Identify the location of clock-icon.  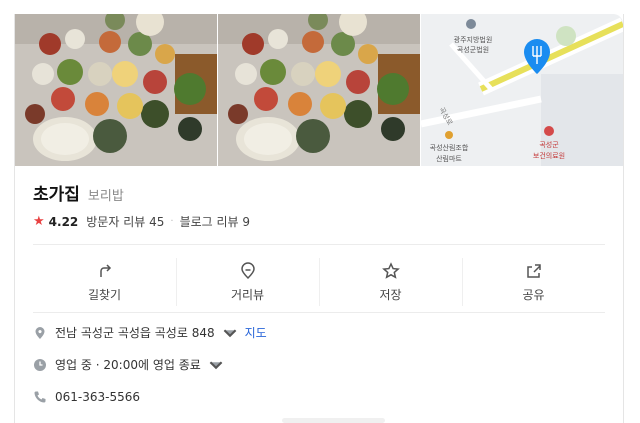
(40, 364).